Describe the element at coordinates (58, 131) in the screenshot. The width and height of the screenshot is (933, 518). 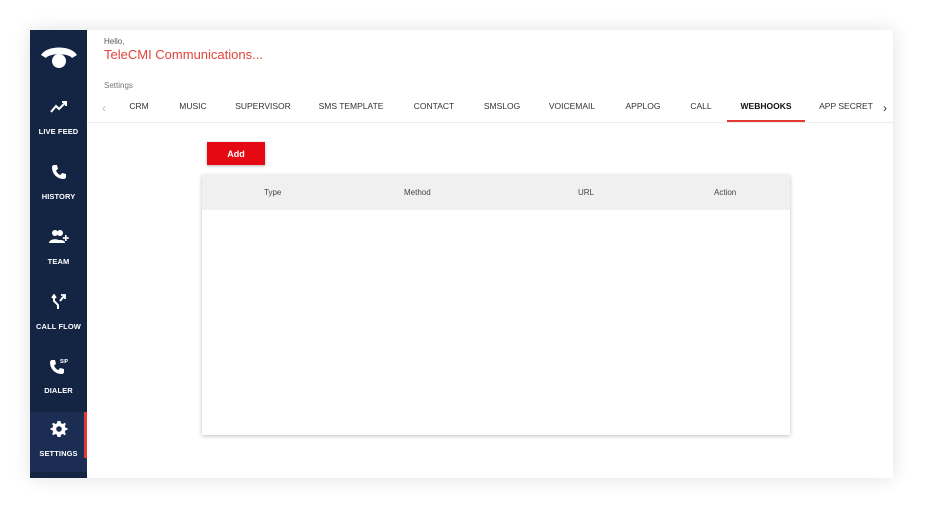
I see `sidebar-item-label: LIVE FEED` at that location.